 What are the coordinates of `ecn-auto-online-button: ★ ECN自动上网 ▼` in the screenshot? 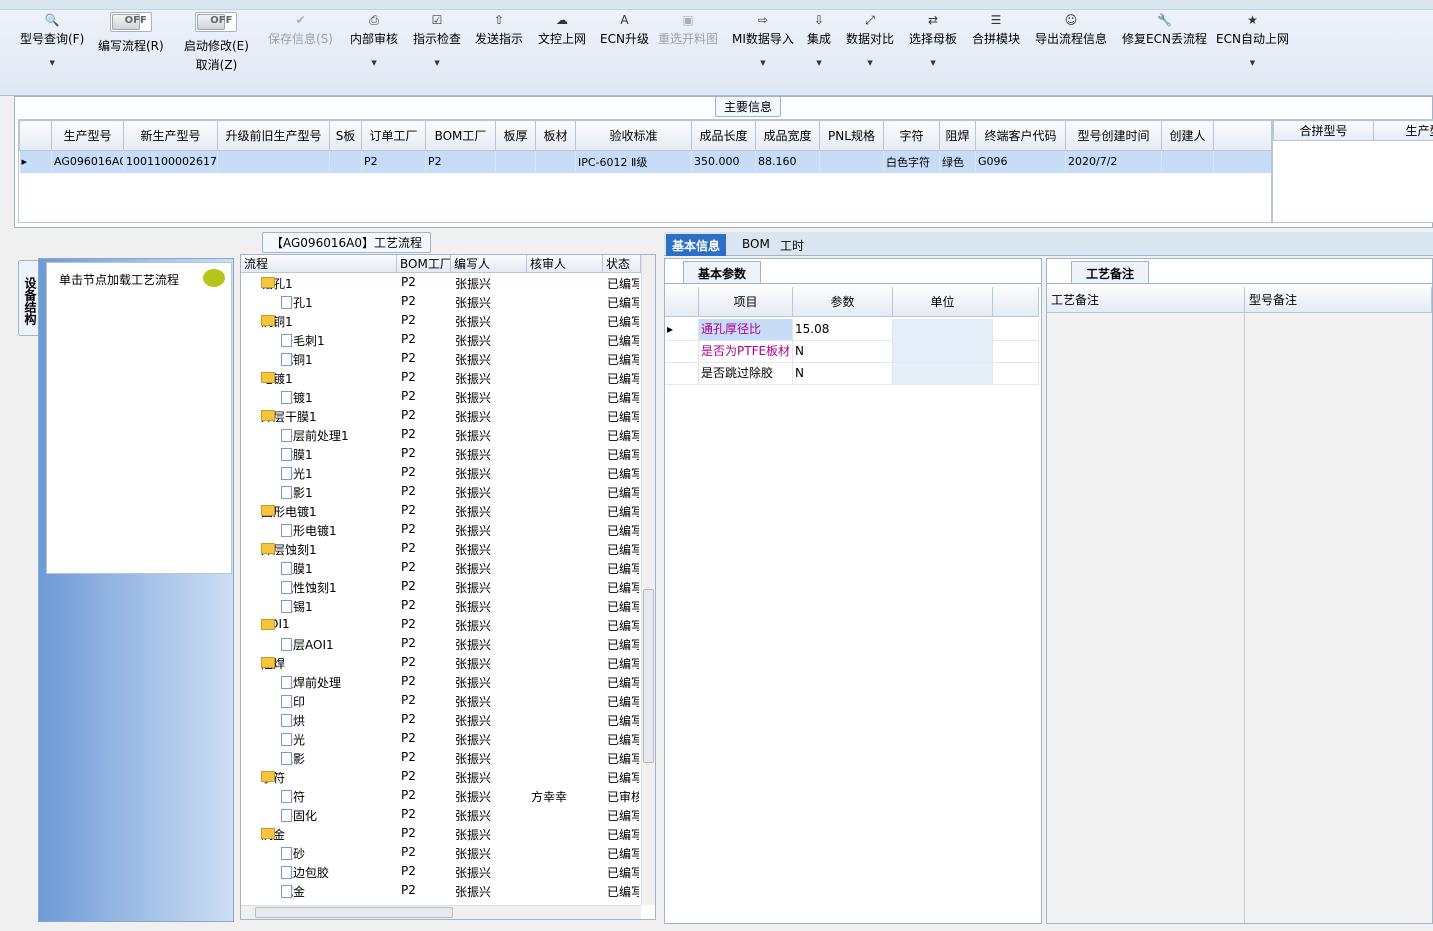 It's located at (1252, 39).